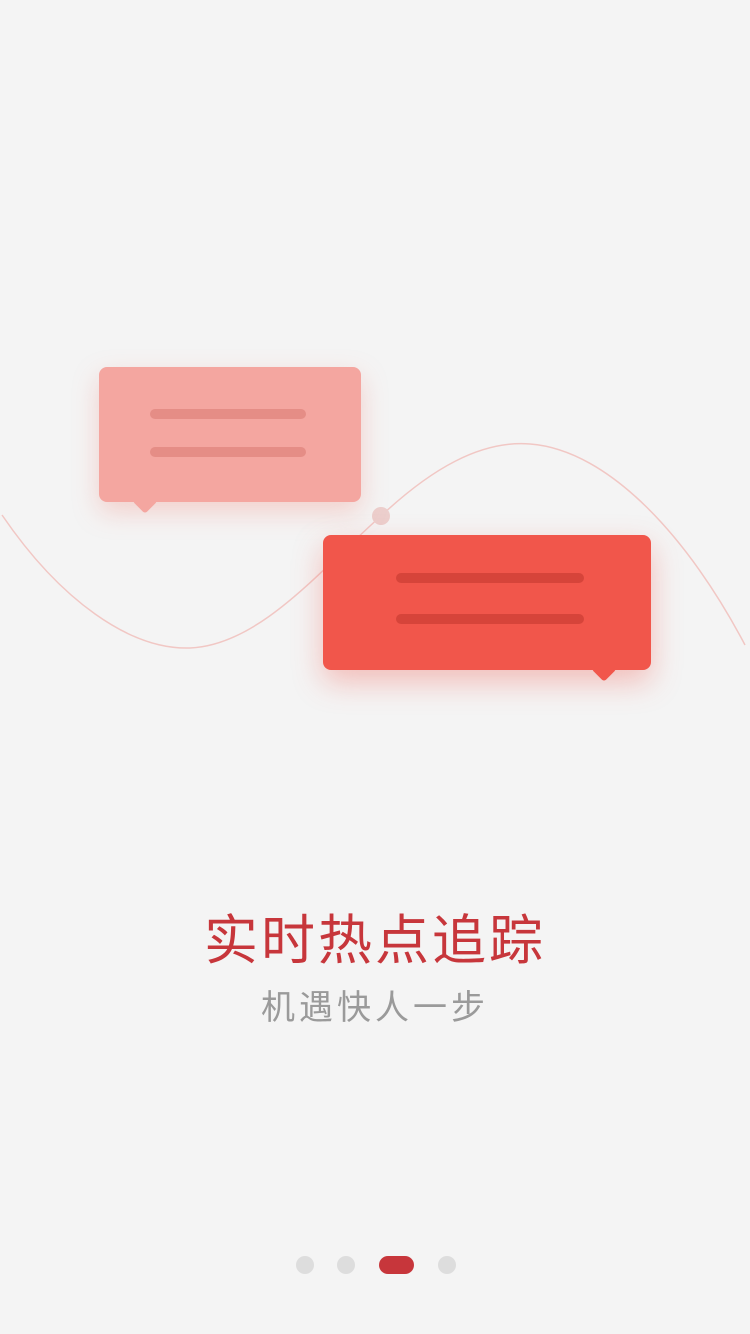 This screenshot has width=750, height=1334. I want to click on chat-bubble-dark, so click(487, 608).